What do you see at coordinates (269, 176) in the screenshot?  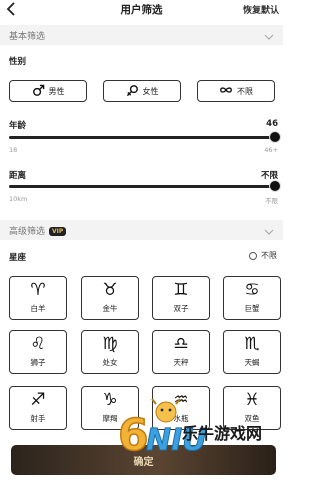 I see `distance-value: 不限` at bounding box center [269, 176].